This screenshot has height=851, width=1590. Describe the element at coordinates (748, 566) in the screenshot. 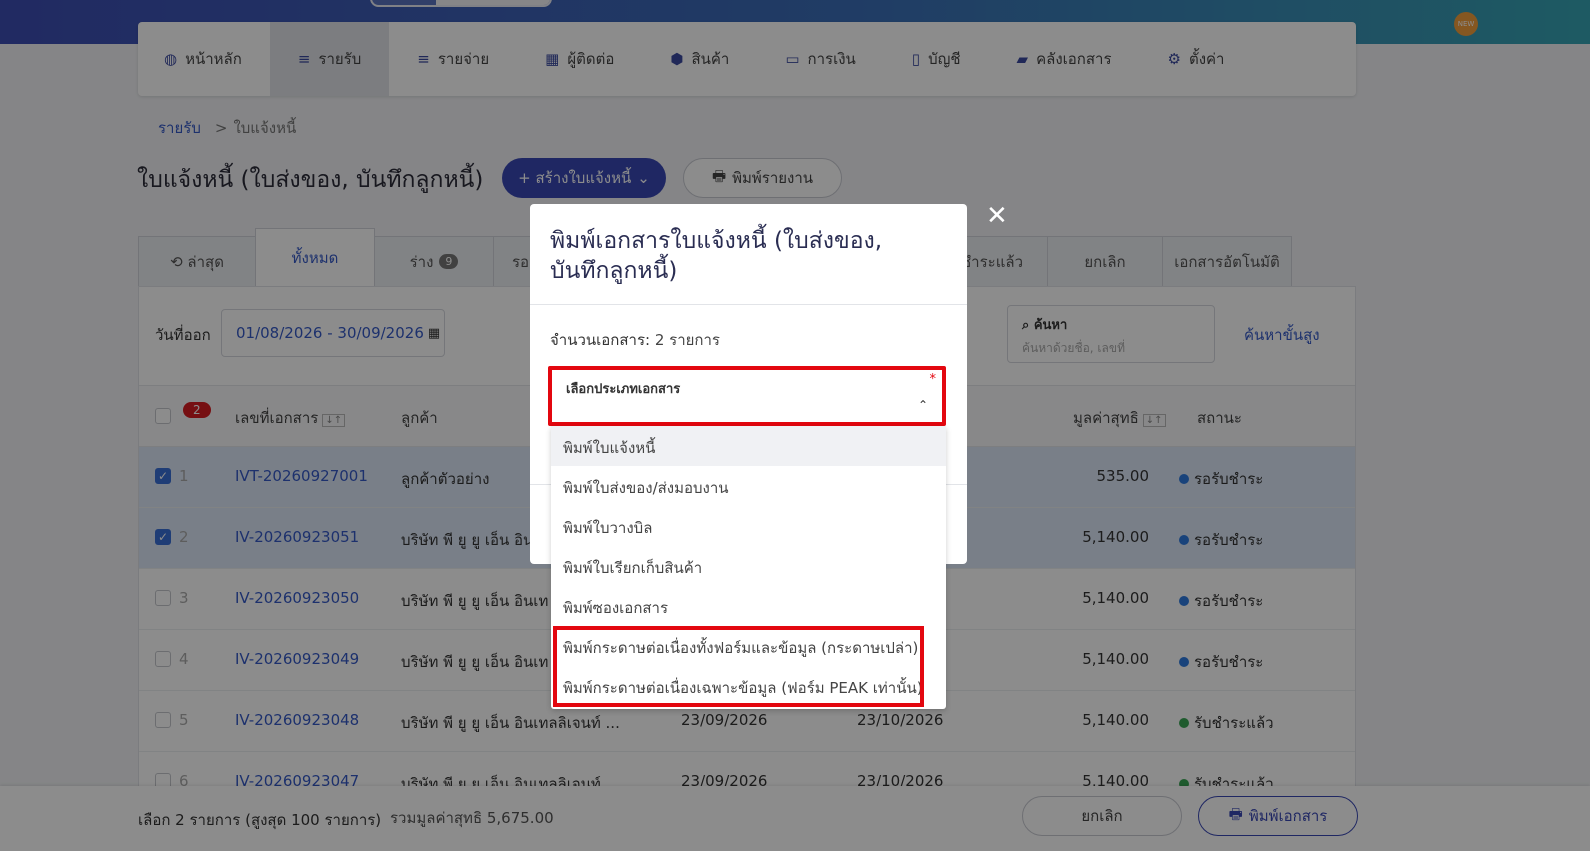

I see `option-print-collection-note: พิมพ์ใบเรียกเก็บสินค้า` at that location.